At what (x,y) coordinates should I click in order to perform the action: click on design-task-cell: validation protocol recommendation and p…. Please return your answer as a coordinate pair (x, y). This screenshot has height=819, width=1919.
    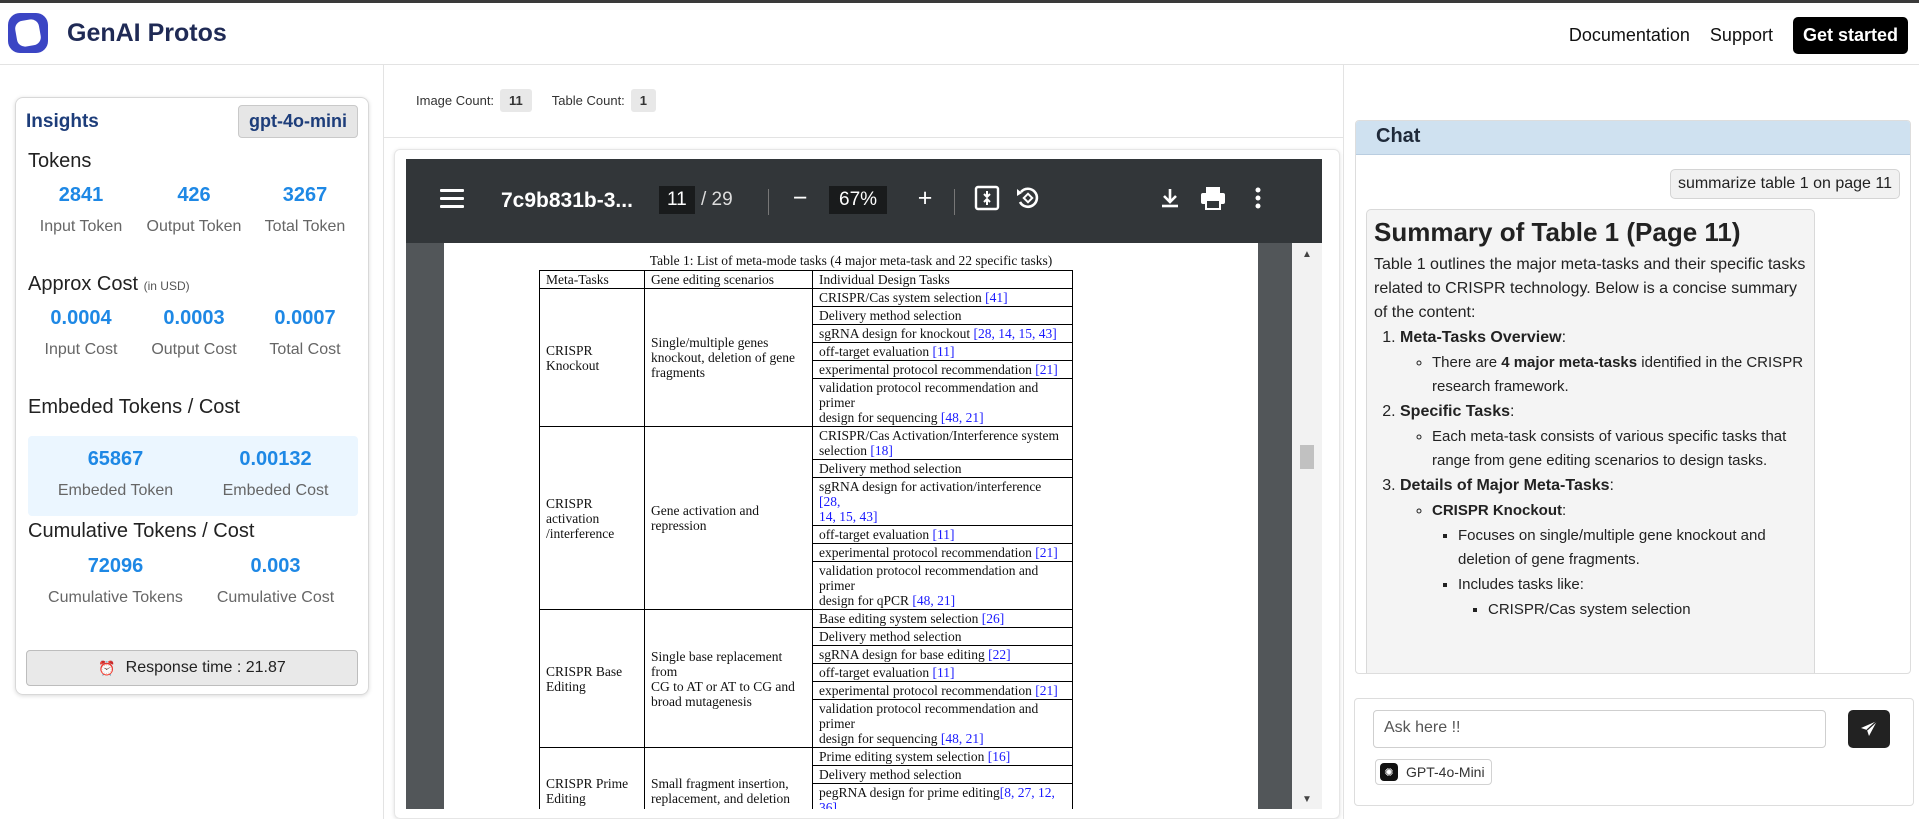
    Looking at the image, I should click on (942, 402).